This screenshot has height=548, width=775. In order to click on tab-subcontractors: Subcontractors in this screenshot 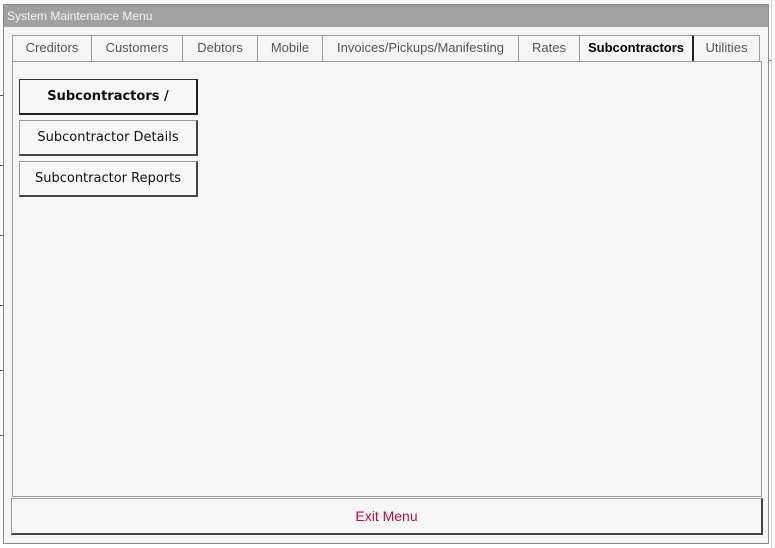, I will do `click(636, 48)`.